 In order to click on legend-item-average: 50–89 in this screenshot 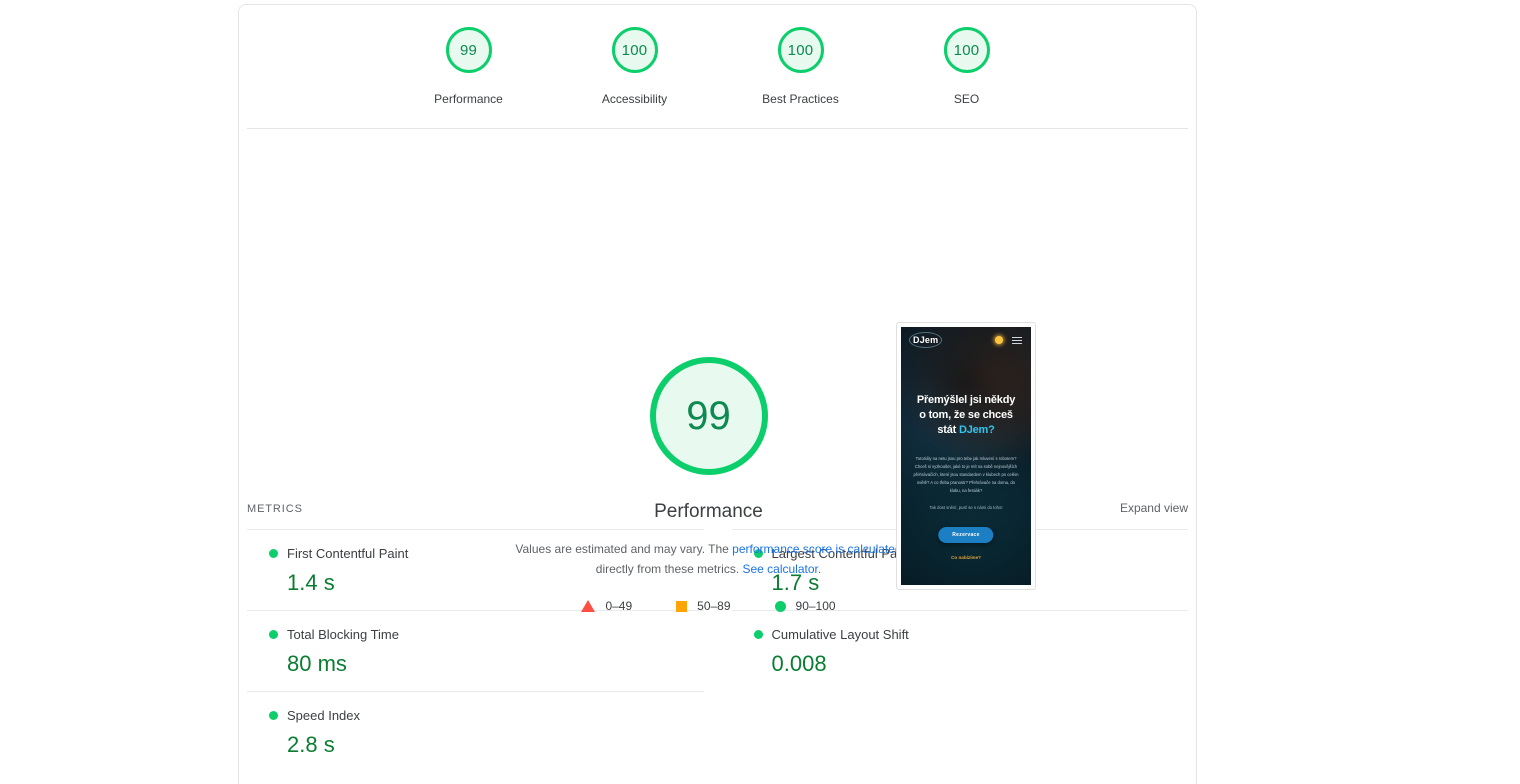, I will do `click(703, 606)`.